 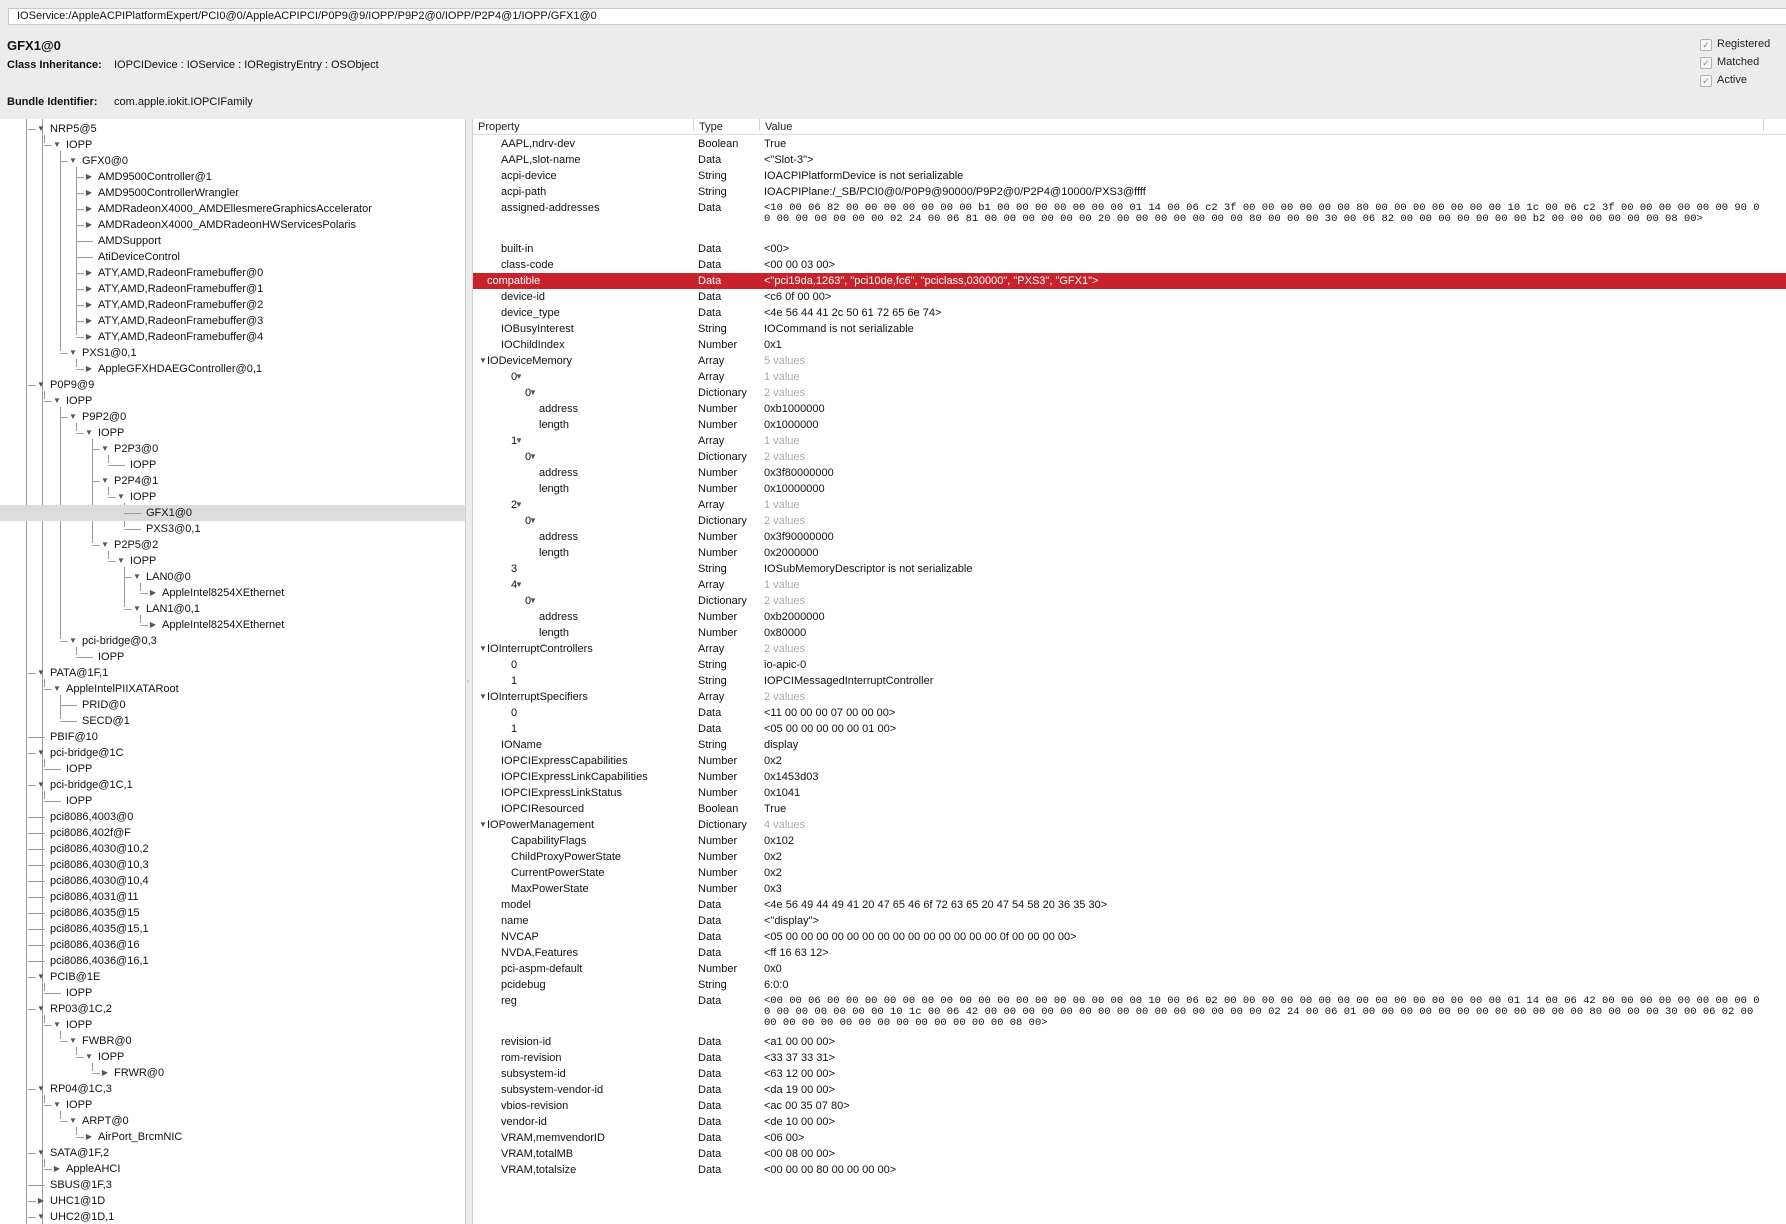 What do you see at coordinates (232, 305) in the screenshot?
I see `tree-node: ▶ ATY,AMD,RadeonFramebuffer@2` at bounding box center [232, 305].